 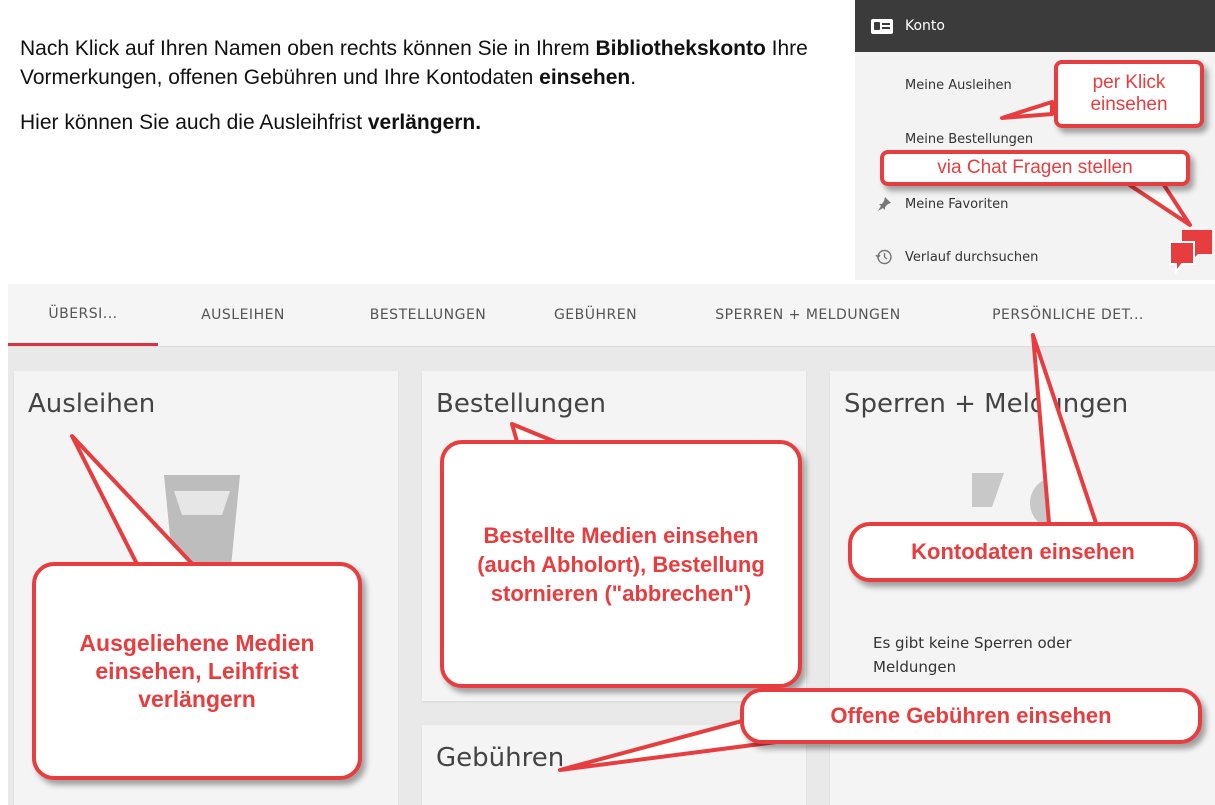 I want to click on pin-icon, so click(x=884, y=204).